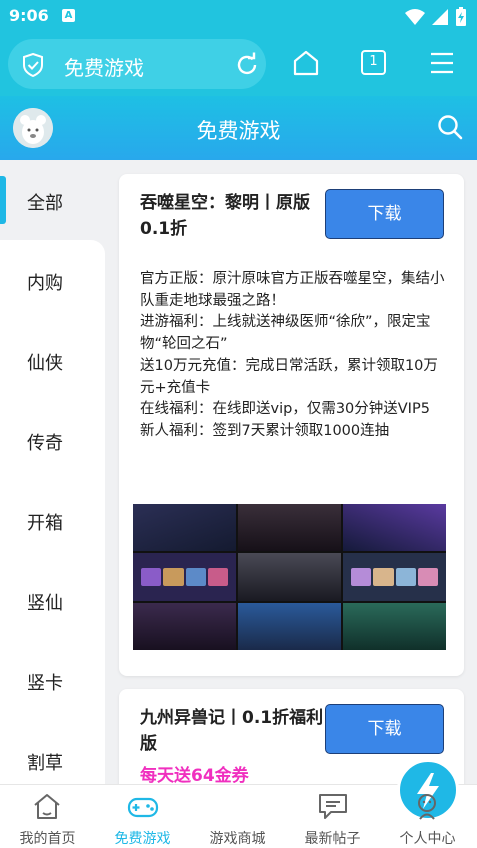  I want to click on tab-count: 1, so click(373, 61).